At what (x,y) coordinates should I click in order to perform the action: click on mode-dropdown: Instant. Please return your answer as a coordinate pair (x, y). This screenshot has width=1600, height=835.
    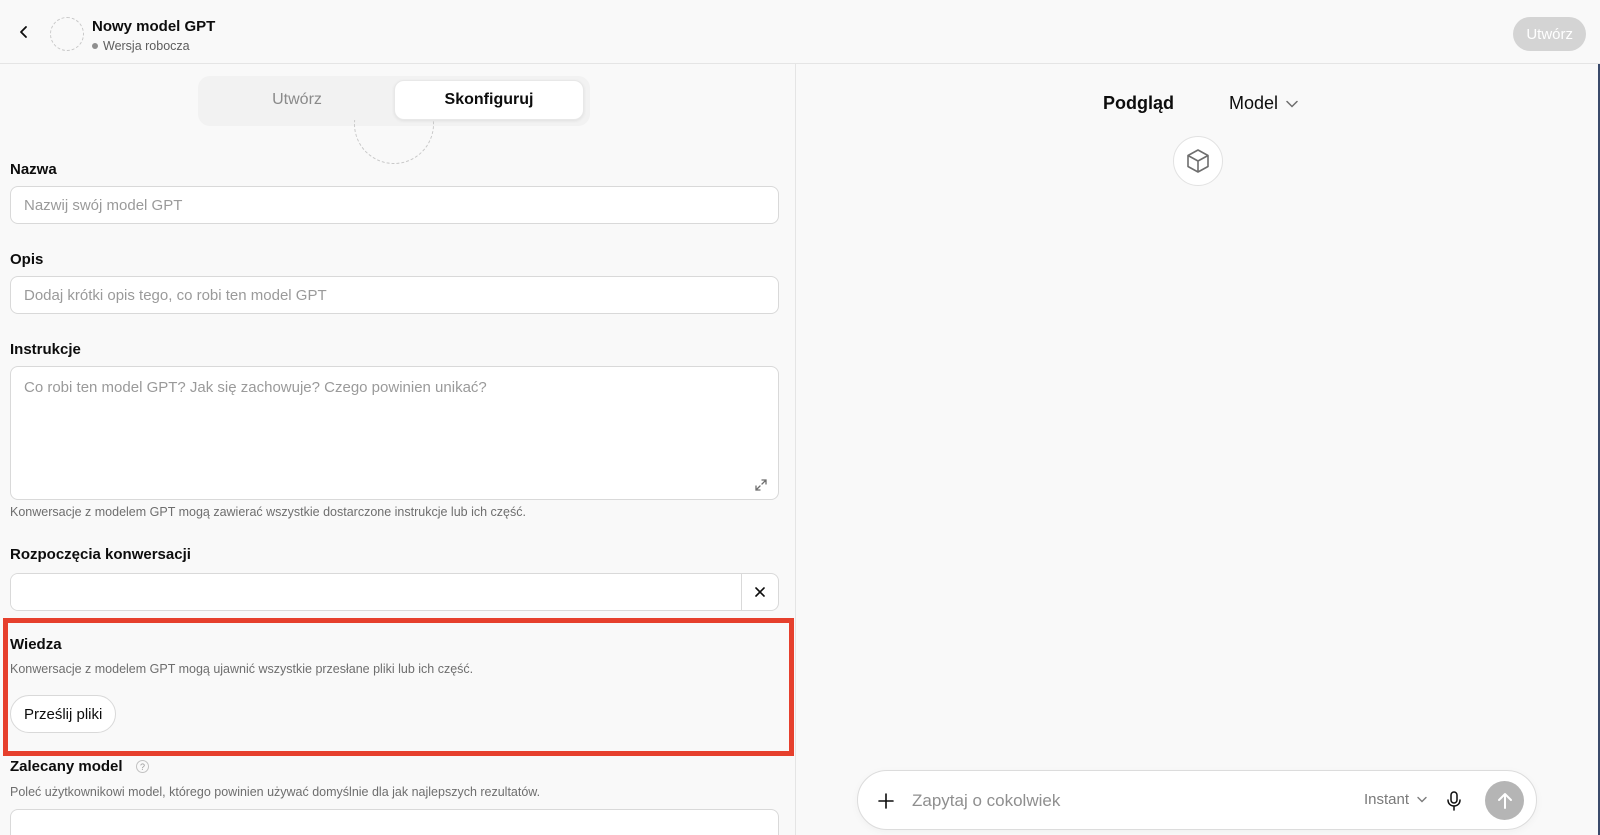
    Looking at the image, I should click on (1395, 799).